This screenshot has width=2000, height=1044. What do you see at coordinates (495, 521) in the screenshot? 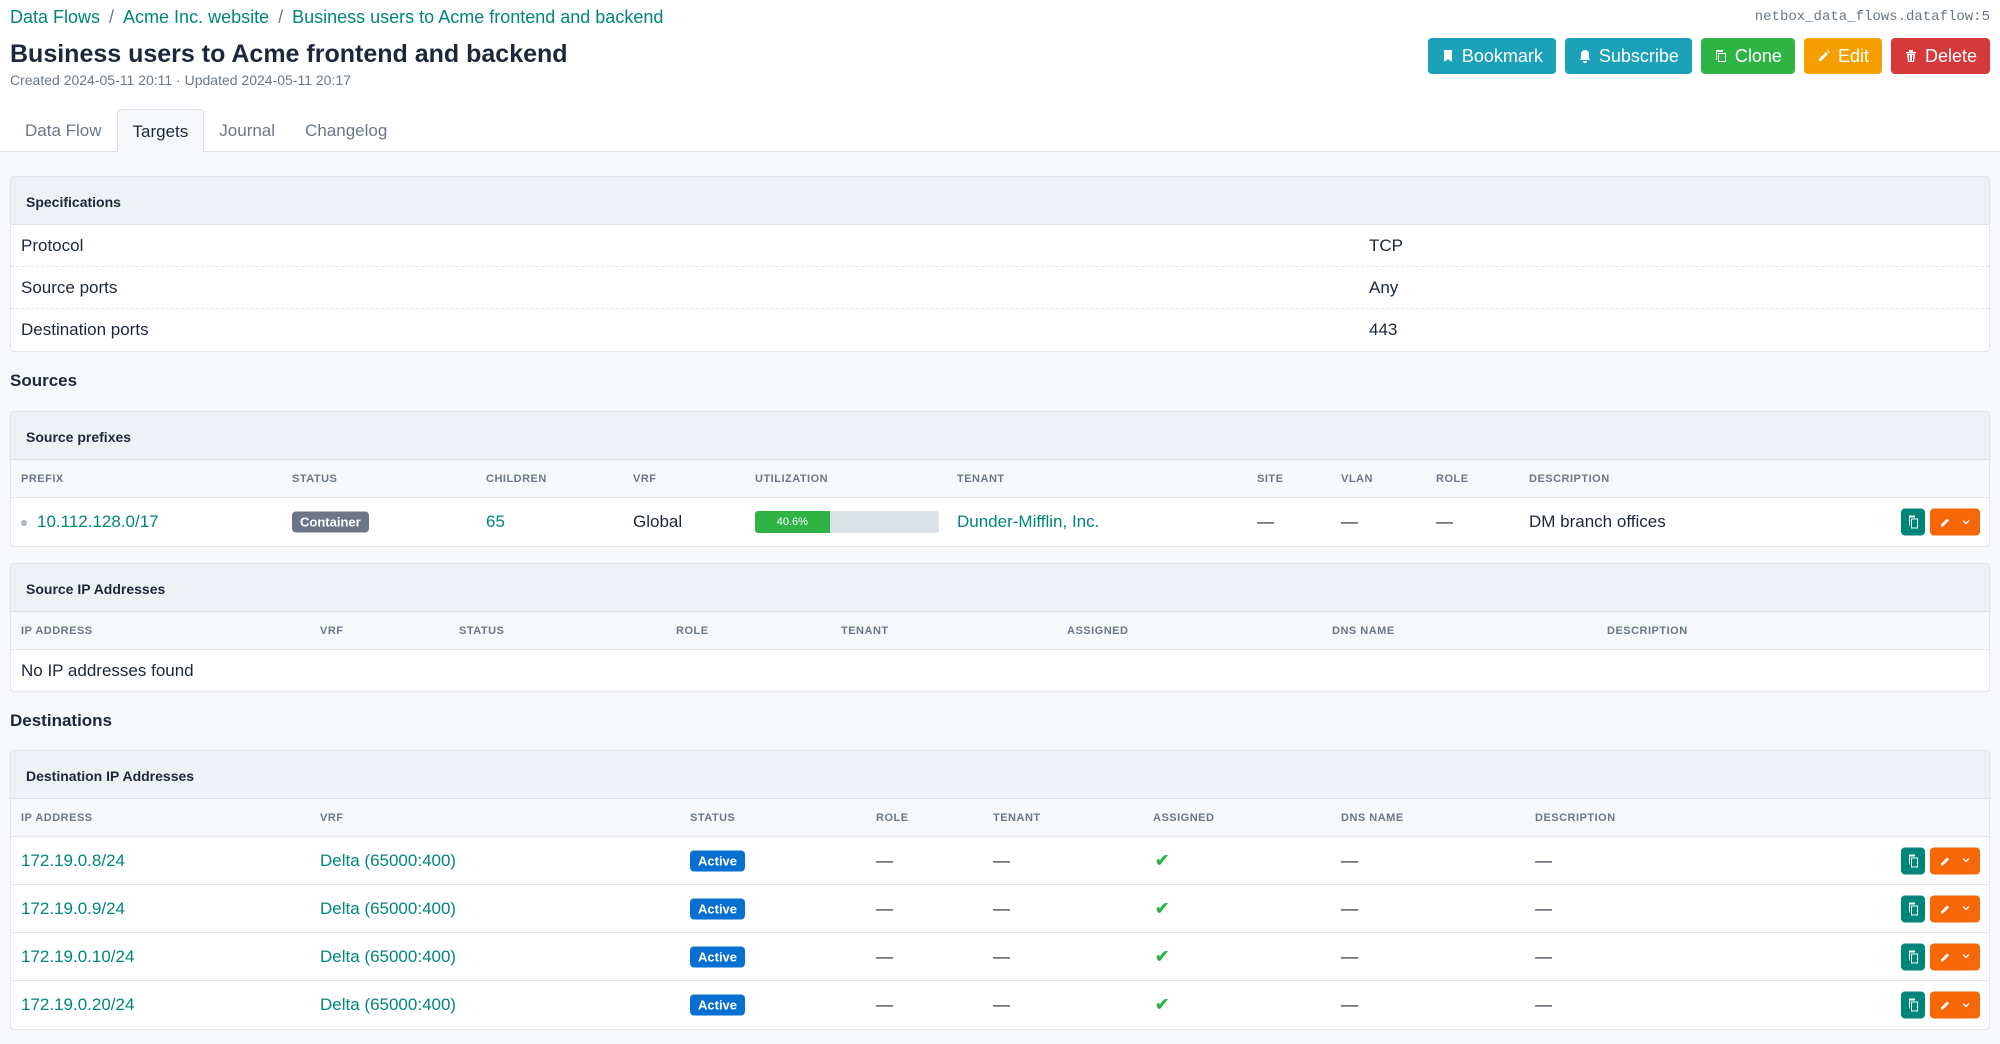
I see `children-link: 65` at bounding box center [495, 521].